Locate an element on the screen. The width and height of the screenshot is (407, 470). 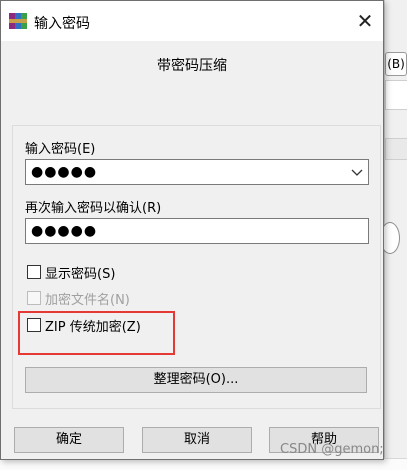
show-password-checkbox is located at coordinates (34, 272).